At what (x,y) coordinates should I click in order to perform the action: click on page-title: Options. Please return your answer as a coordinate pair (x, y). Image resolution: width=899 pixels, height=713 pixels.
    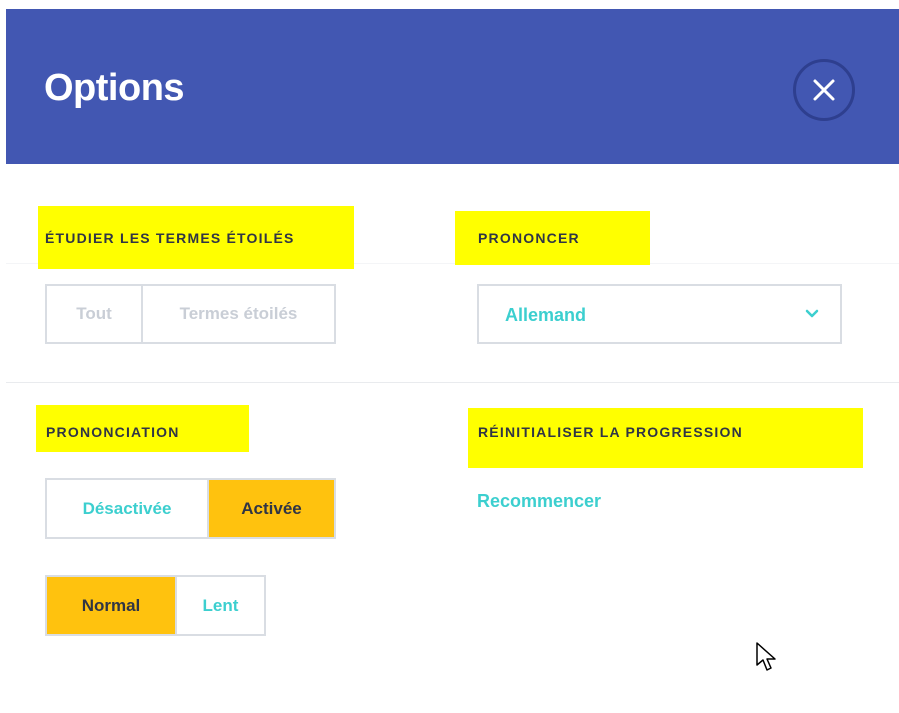
    Looking at the image, I should click on (114, 88).